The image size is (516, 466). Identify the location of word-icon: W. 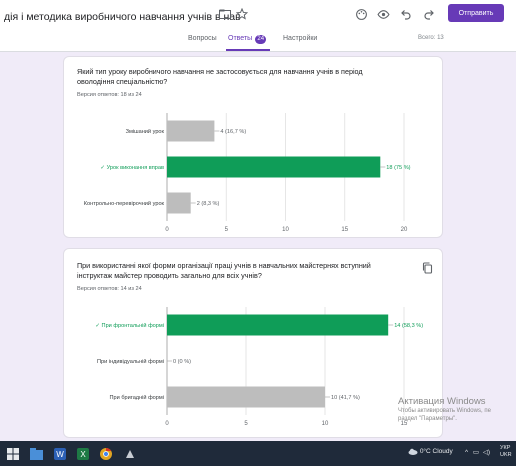
(60, 453).